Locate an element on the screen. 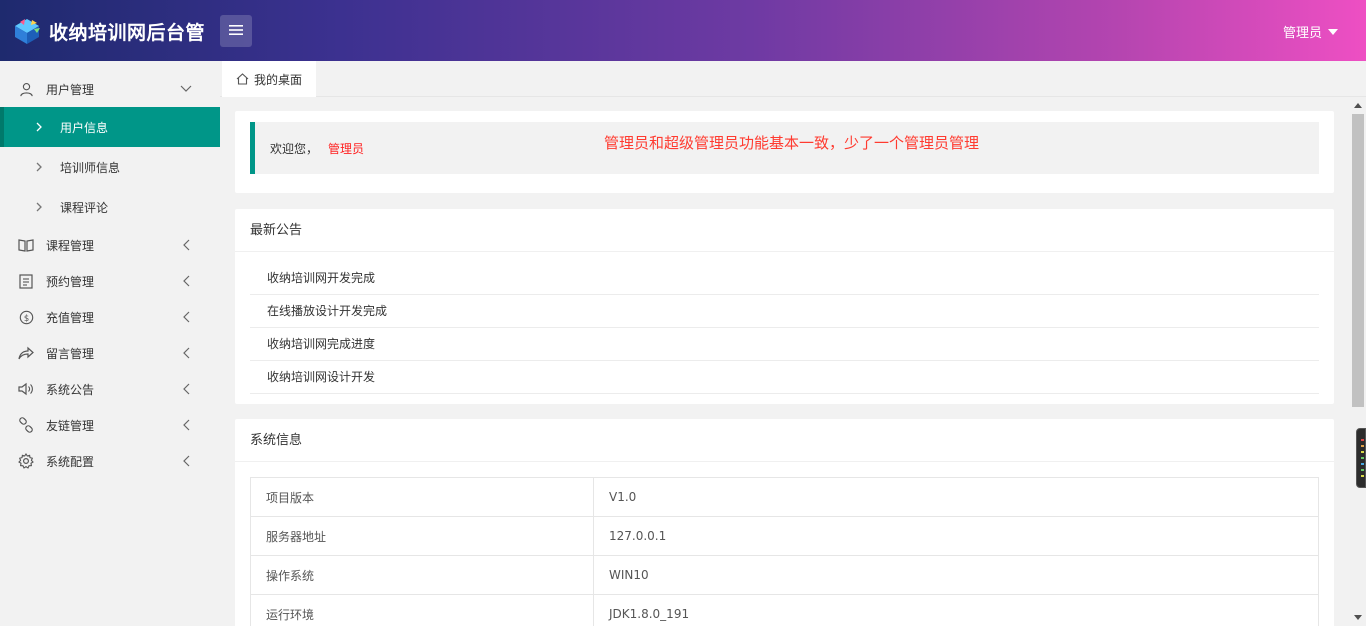 The image size is (1366, 626). info-value: V1.0 is located at coordinates (956, 497).